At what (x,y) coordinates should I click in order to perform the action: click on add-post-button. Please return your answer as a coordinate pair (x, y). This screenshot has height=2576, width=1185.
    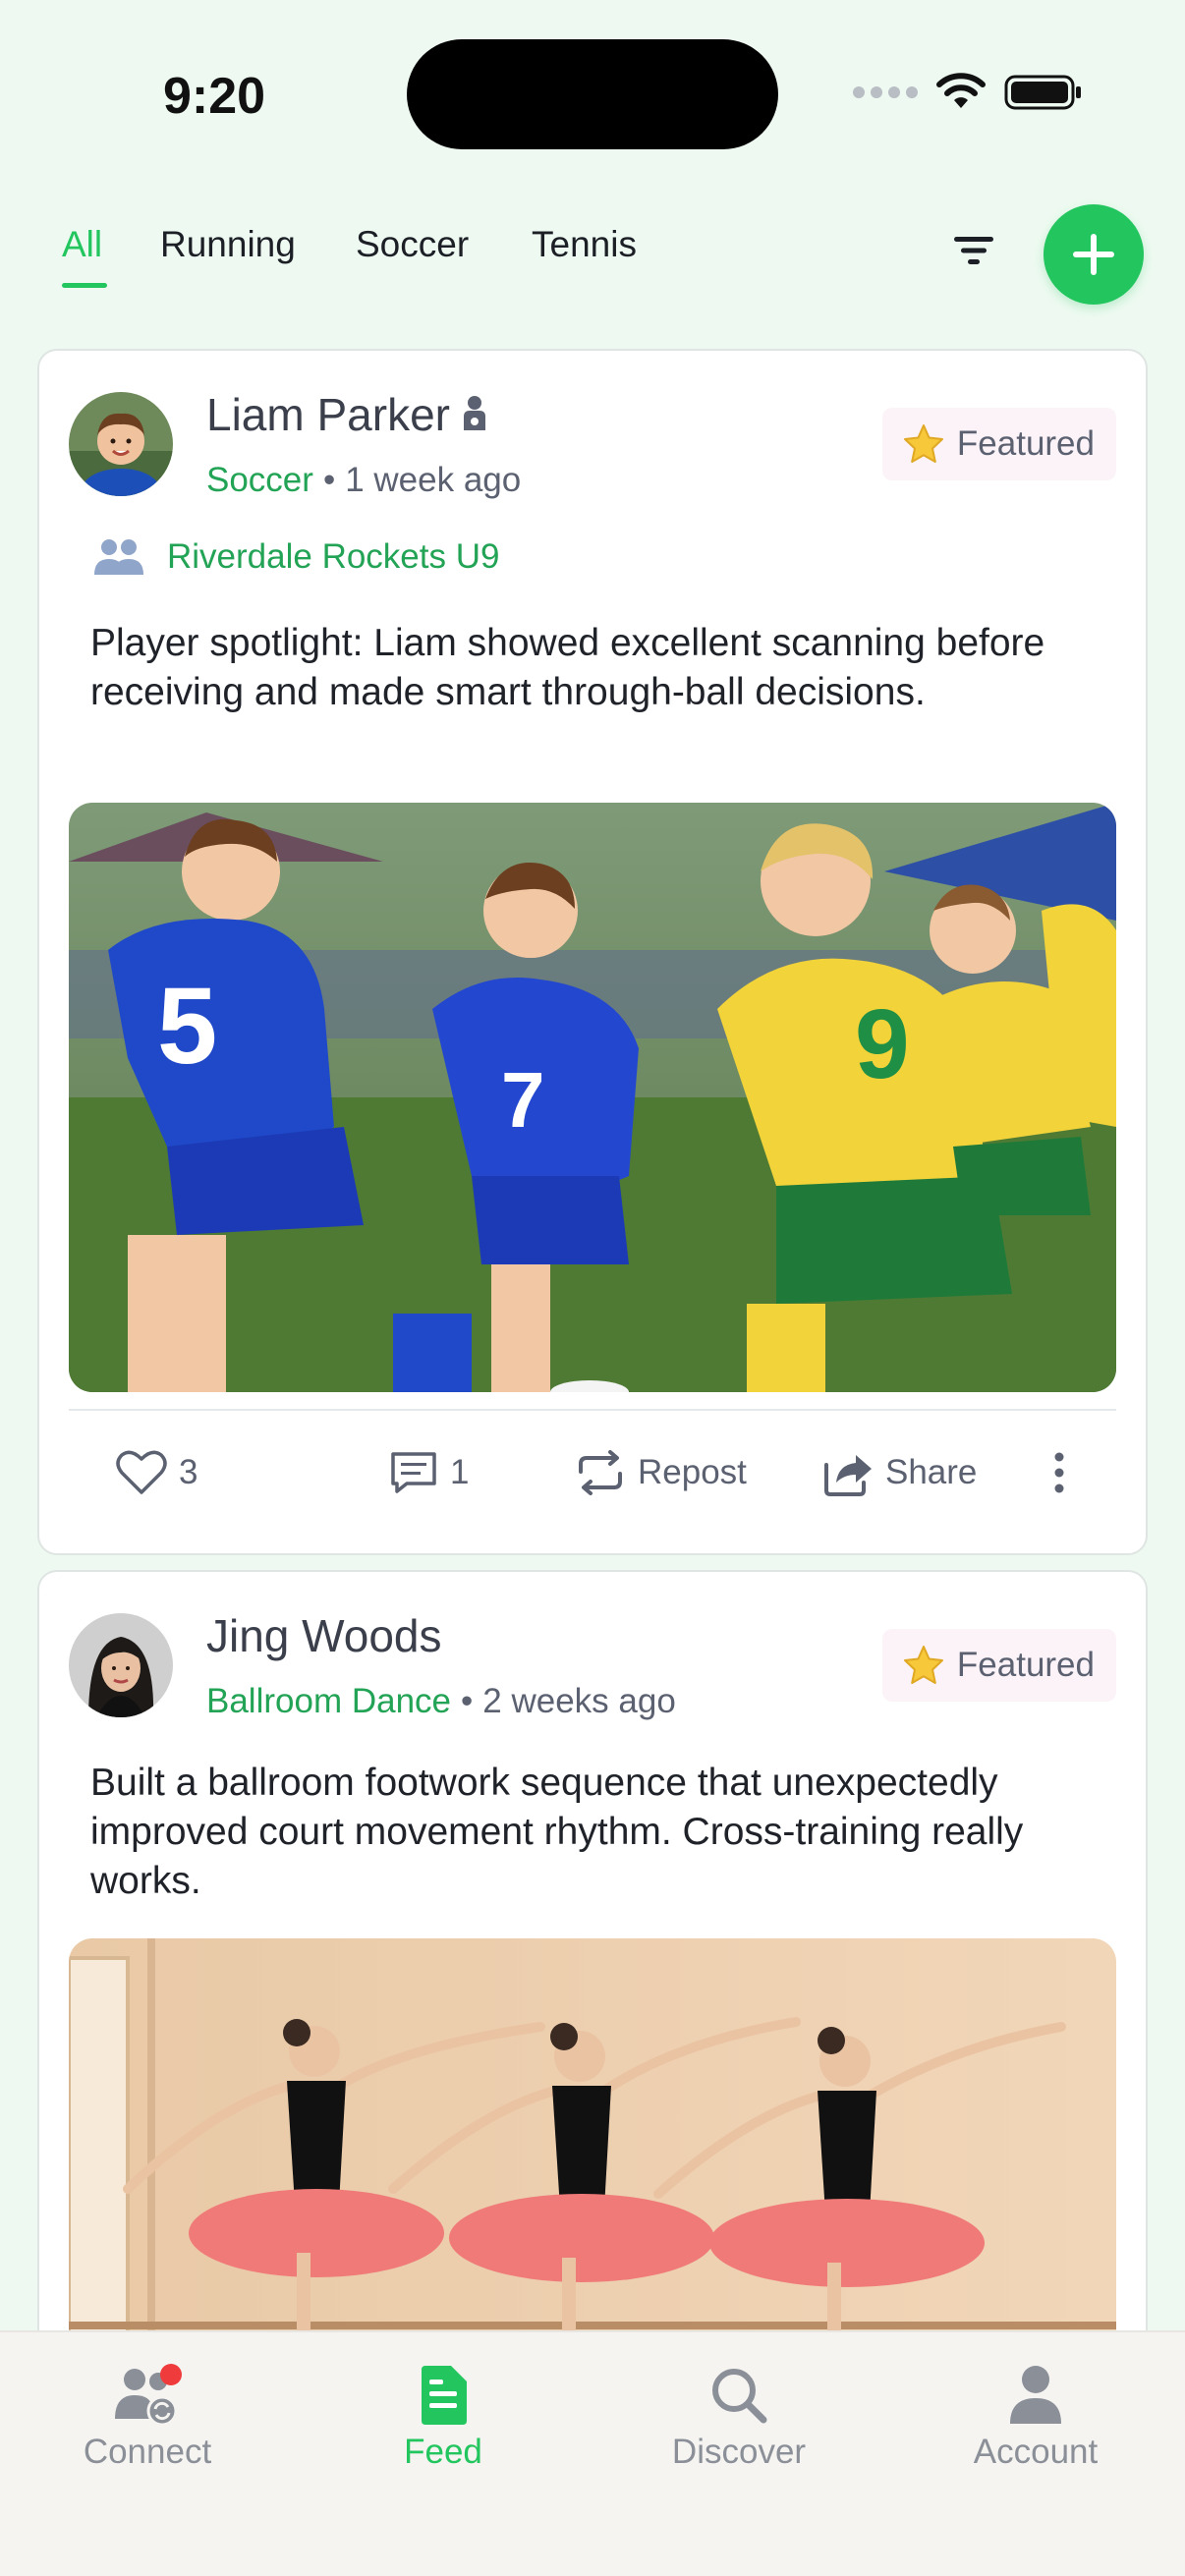
    Looking at the image, I should click on (1094, 254).